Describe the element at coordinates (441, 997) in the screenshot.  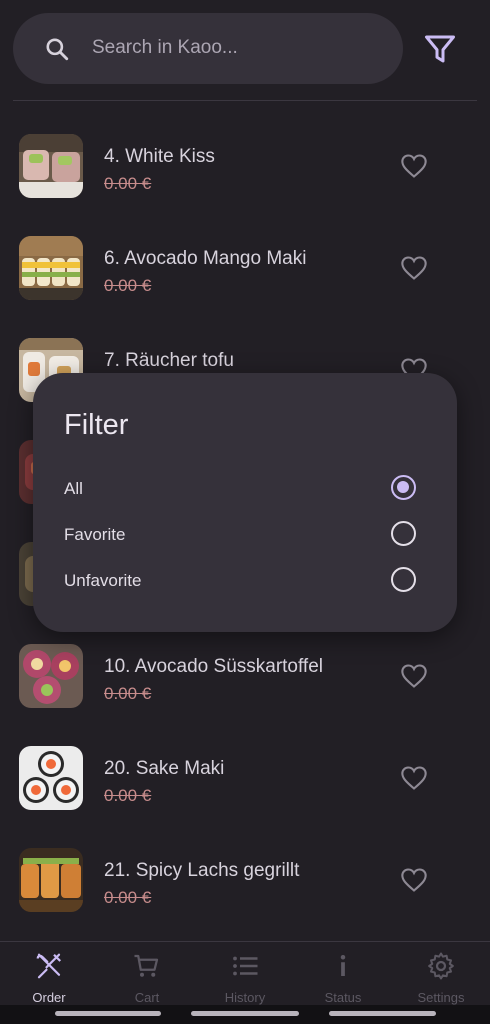
I see `nav-settings-label: Settings` at that location.